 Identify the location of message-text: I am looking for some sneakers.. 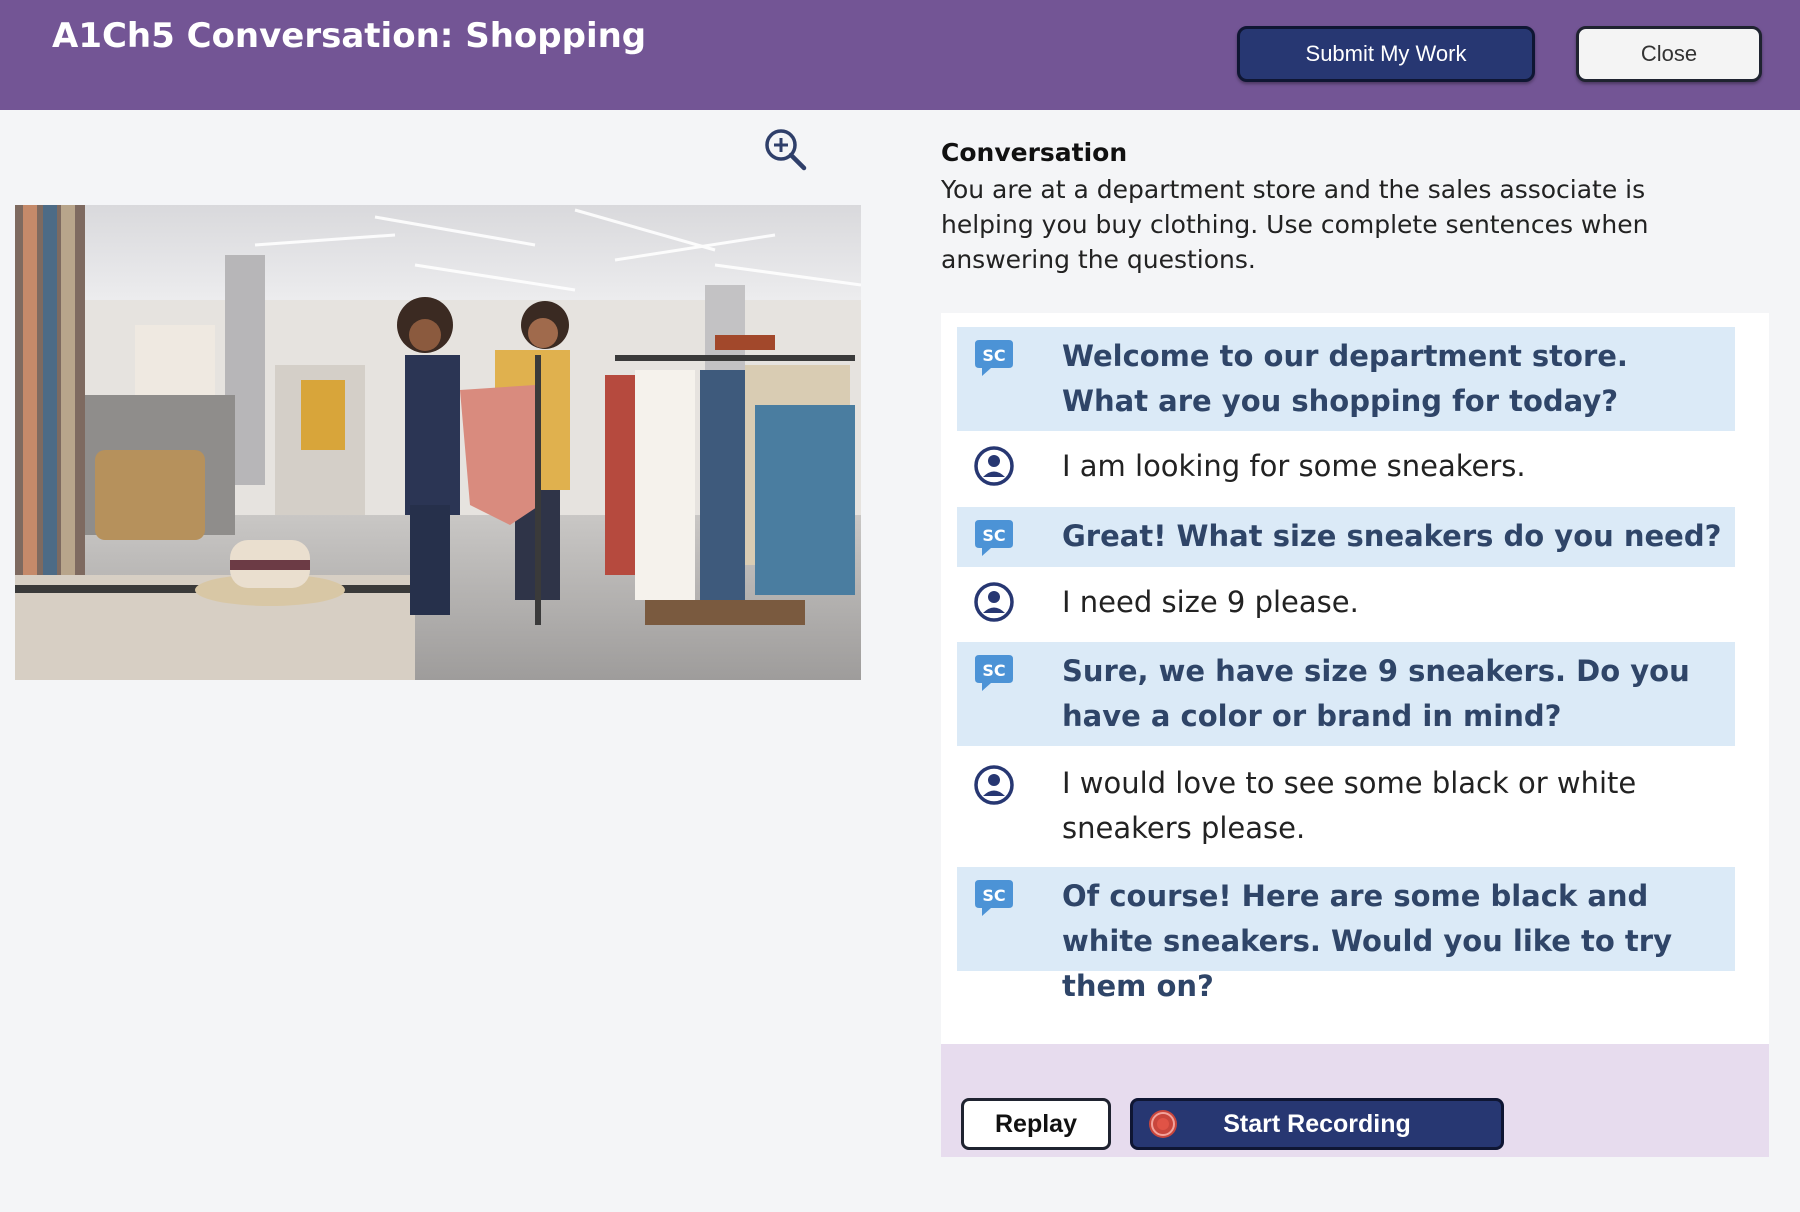
(1294, 466).